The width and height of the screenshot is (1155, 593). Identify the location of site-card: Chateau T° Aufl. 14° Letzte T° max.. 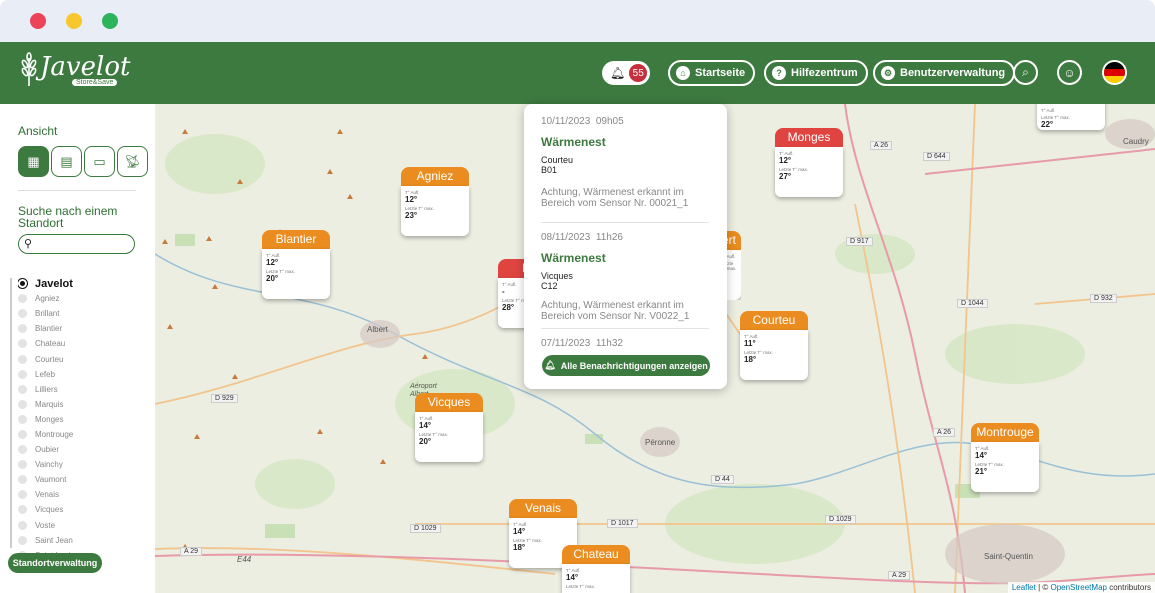
(596, 569).